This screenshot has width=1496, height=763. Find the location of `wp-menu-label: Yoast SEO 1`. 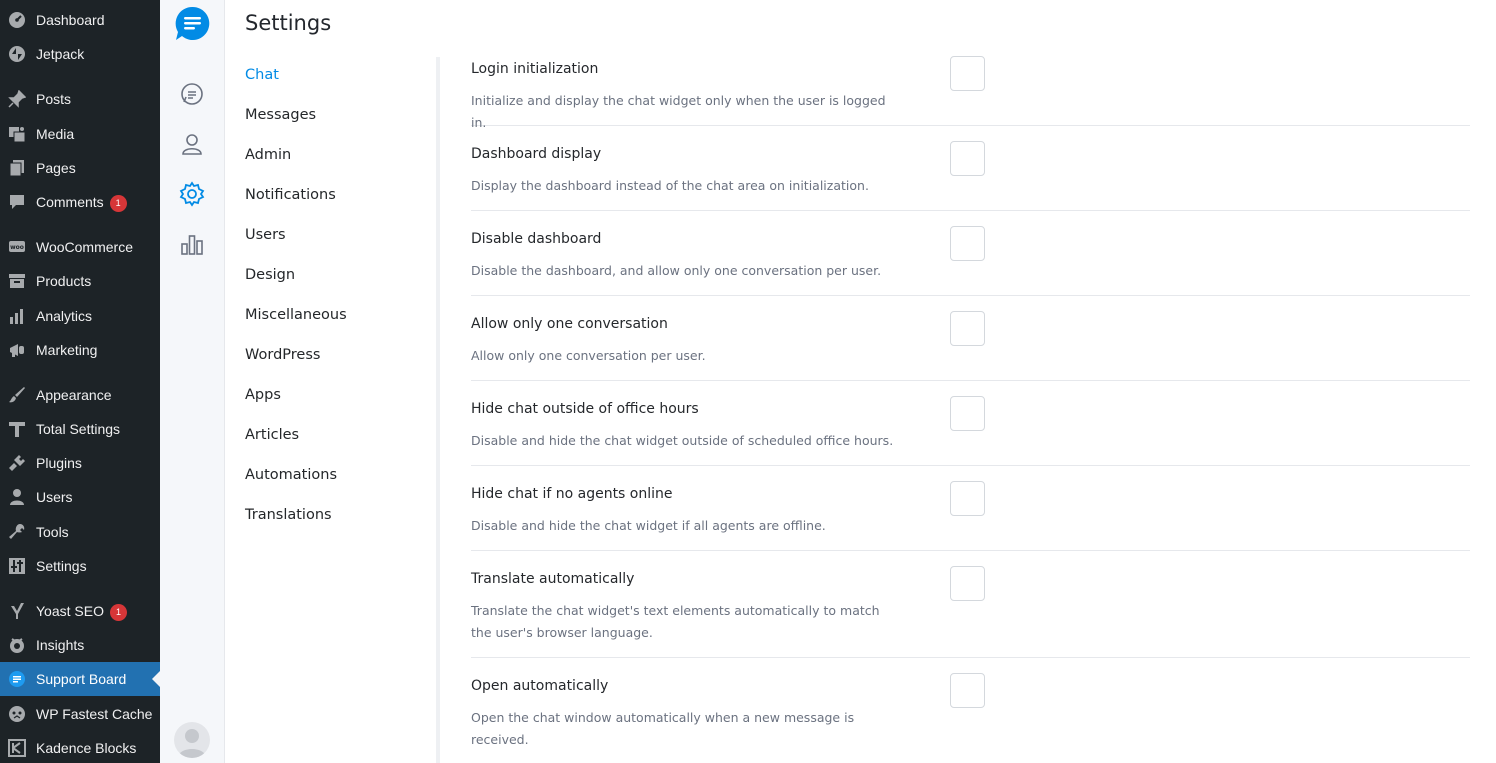

wp-menu-label: Yoast SEO 1 is located at coordinates (81, 612).